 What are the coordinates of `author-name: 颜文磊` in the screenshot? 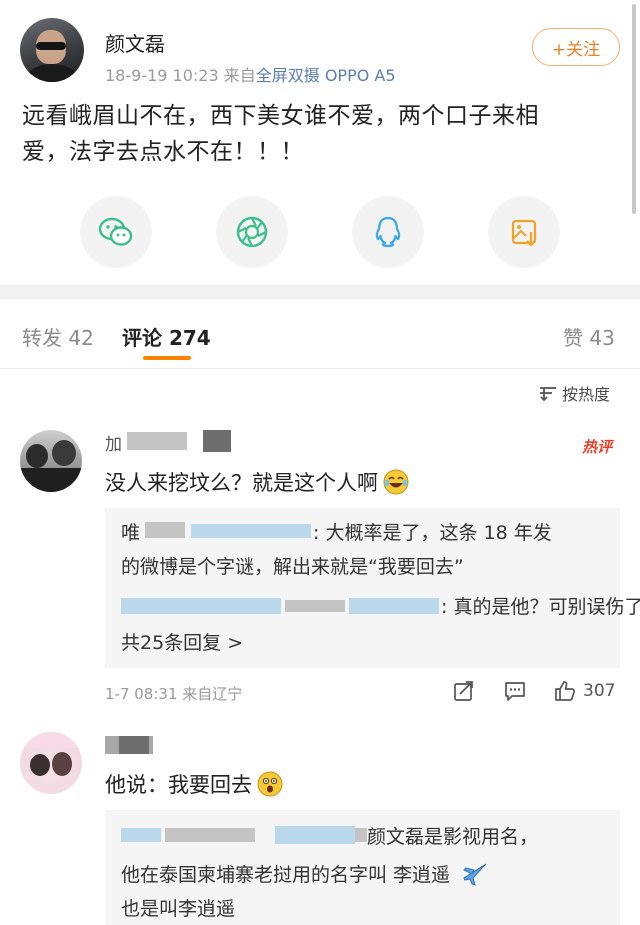 It's located at (135, 42).